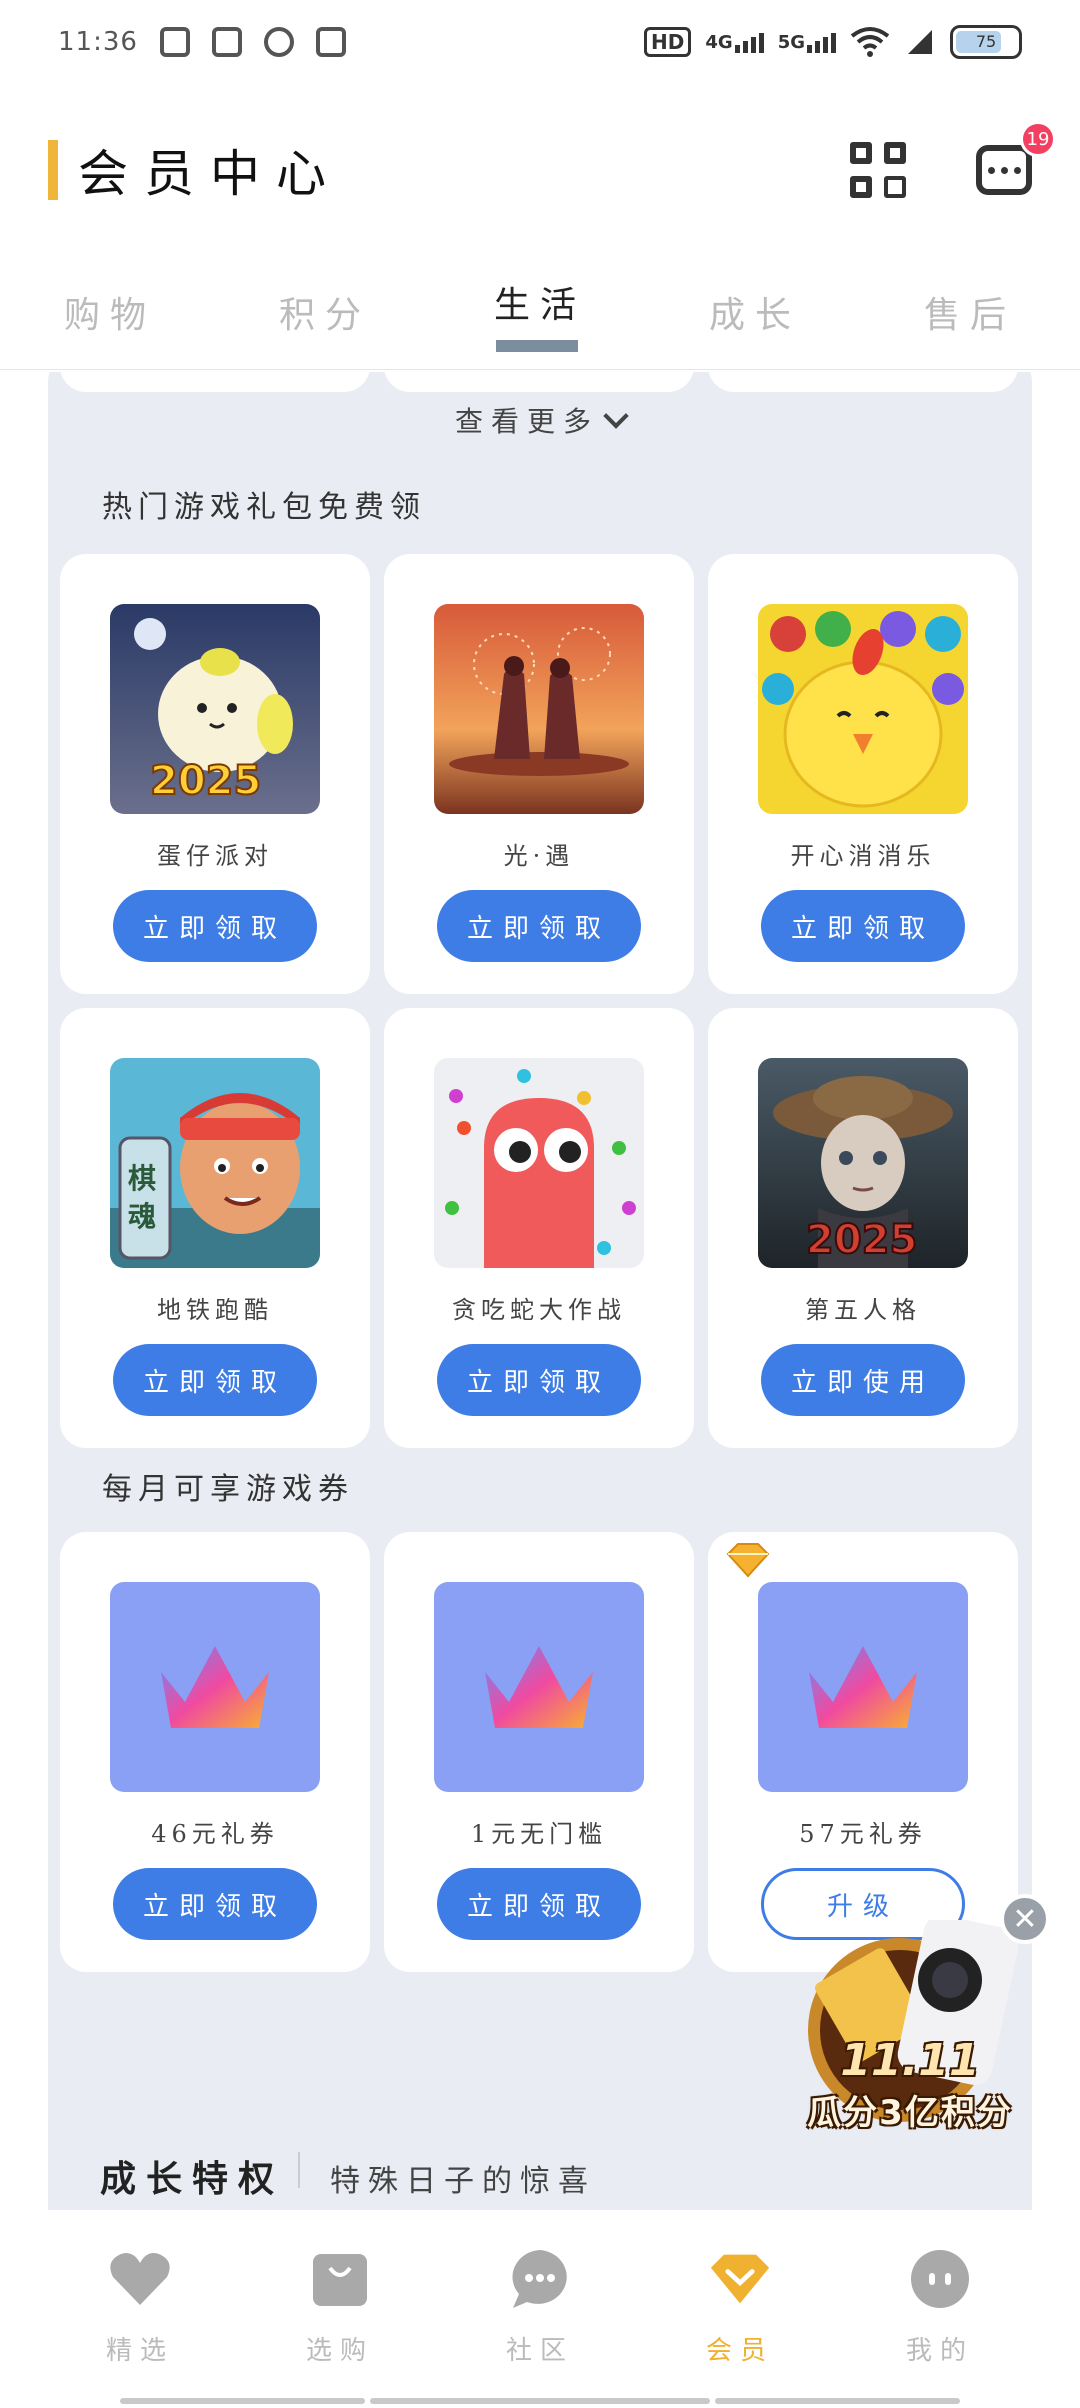 Image resolution: width=1080 pixels, height=2408 pixels. I want to click on coupon-card: 1元无门槛 立即领取, so click(539, 1752).